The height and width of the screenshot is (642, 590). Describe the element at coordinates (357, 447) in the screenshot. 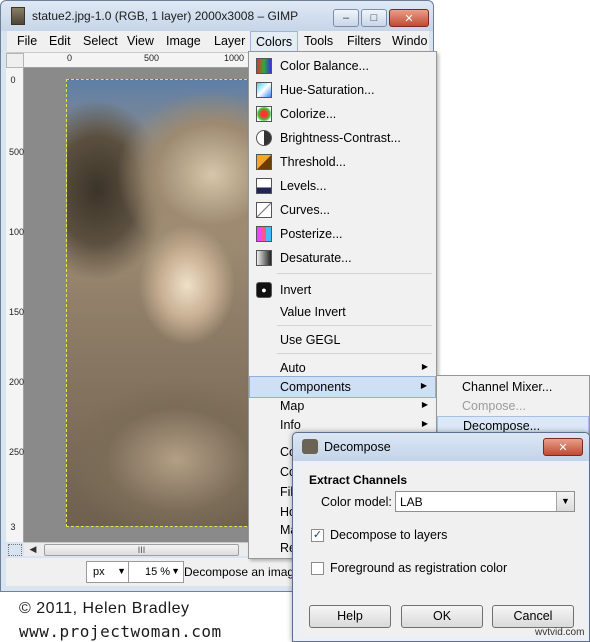

I see `dialog-title: Decompose` at that location.